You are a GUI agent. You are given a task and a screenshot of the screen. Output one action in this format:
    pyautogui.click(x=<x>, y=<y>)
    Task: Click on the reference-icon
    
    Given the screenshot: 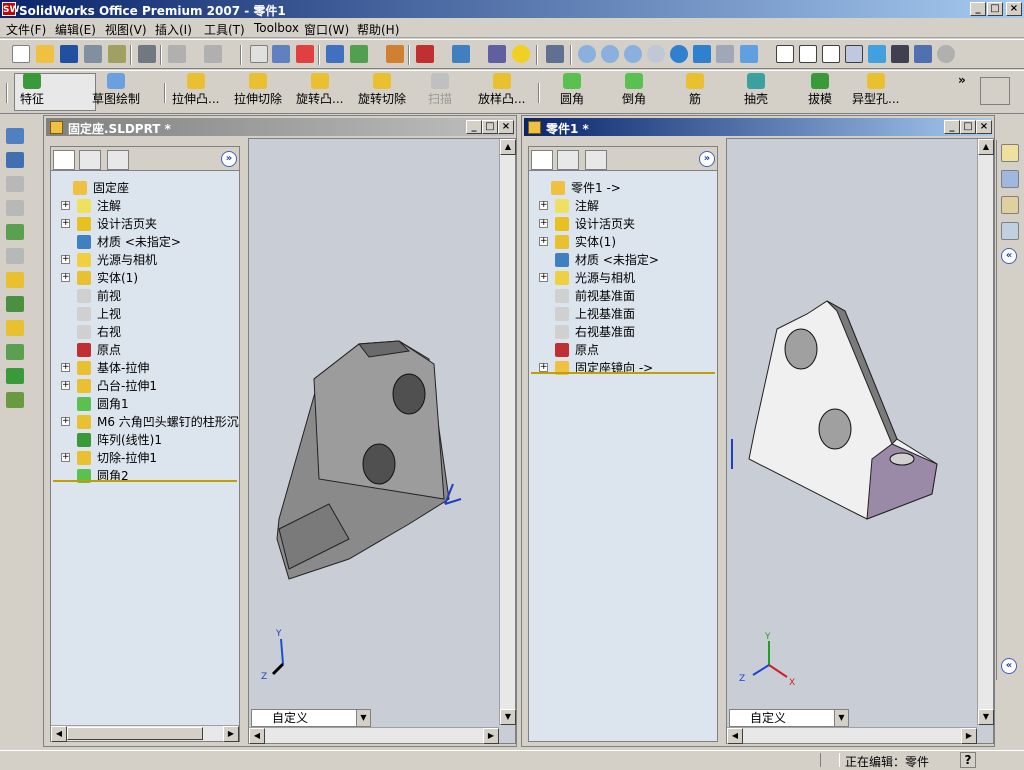 What is the action you would take?
    pyautogui.click(x=497, y=54)
    